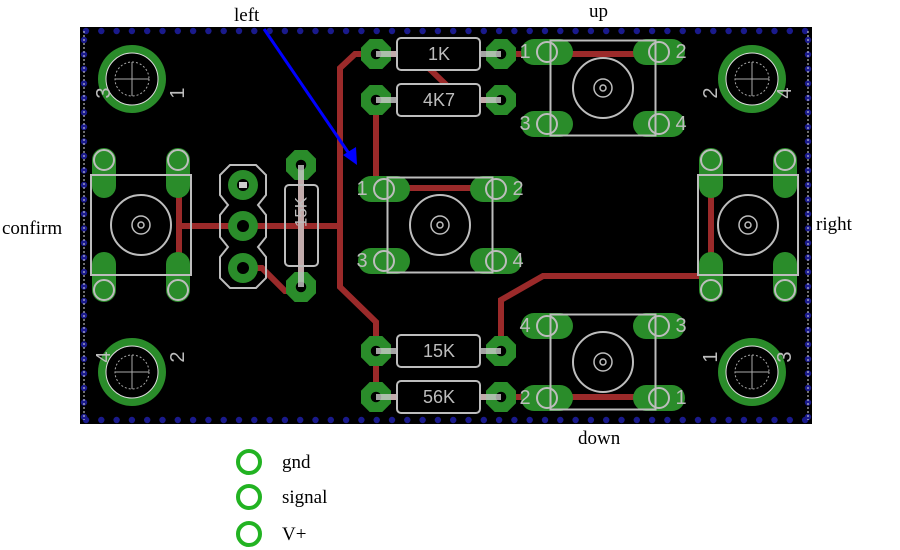  I want to click on legend-signal-label: signal, so click(304, 497).